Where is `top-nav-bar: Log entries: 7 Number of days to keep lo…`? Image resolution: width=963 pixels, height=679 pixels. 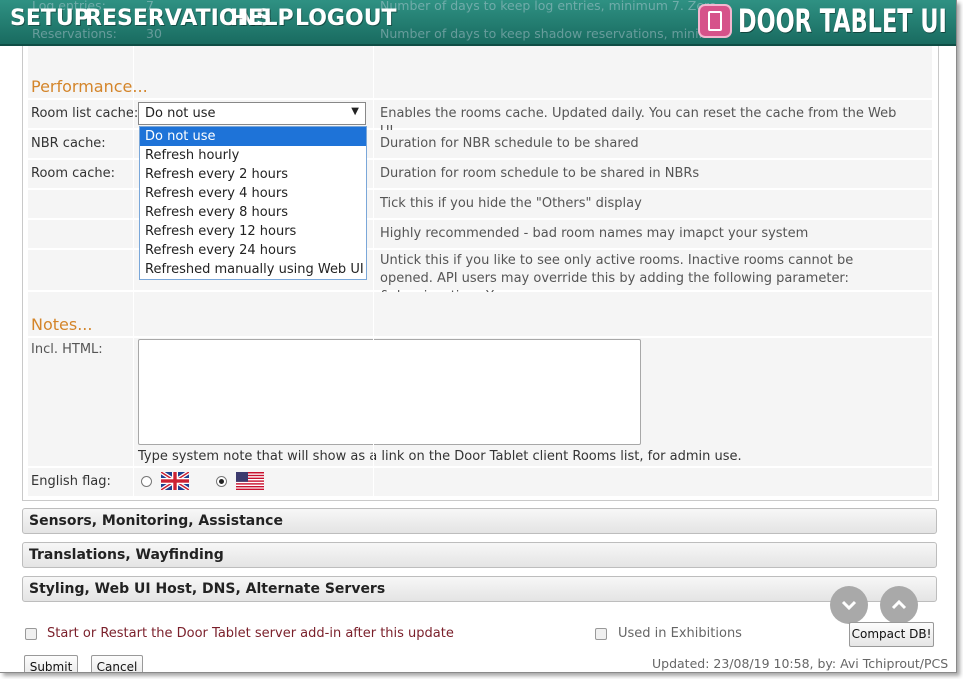
top-nav-bar: Log entries: 7 Number of days to keep lo… is located at coordinates (478, 23).